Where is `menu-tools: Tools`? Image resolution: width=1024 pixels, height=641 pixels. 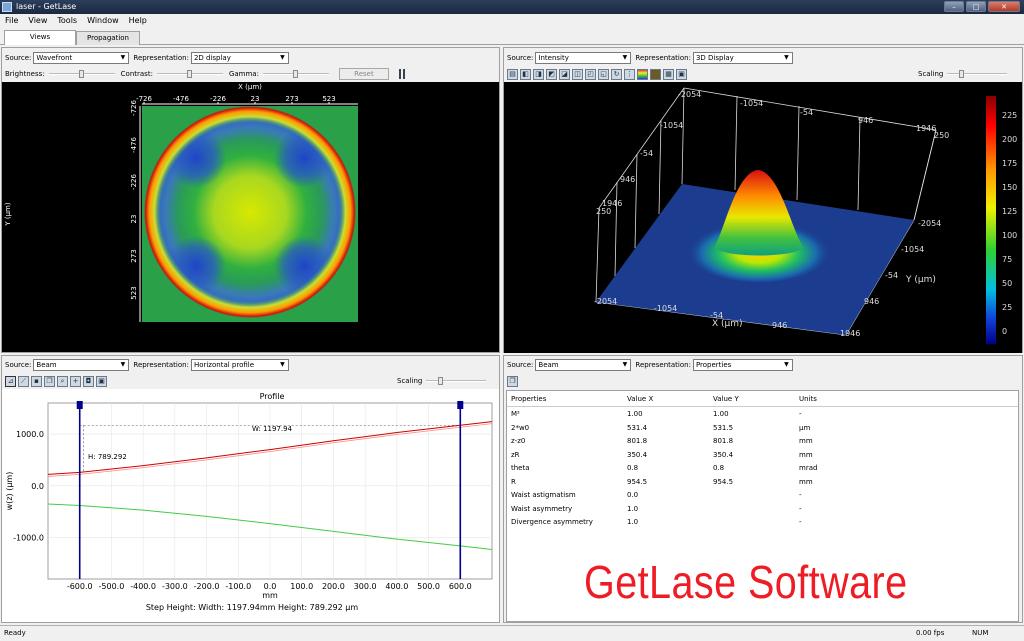 menu-tools: Tools is located at coordinates (67, 21).